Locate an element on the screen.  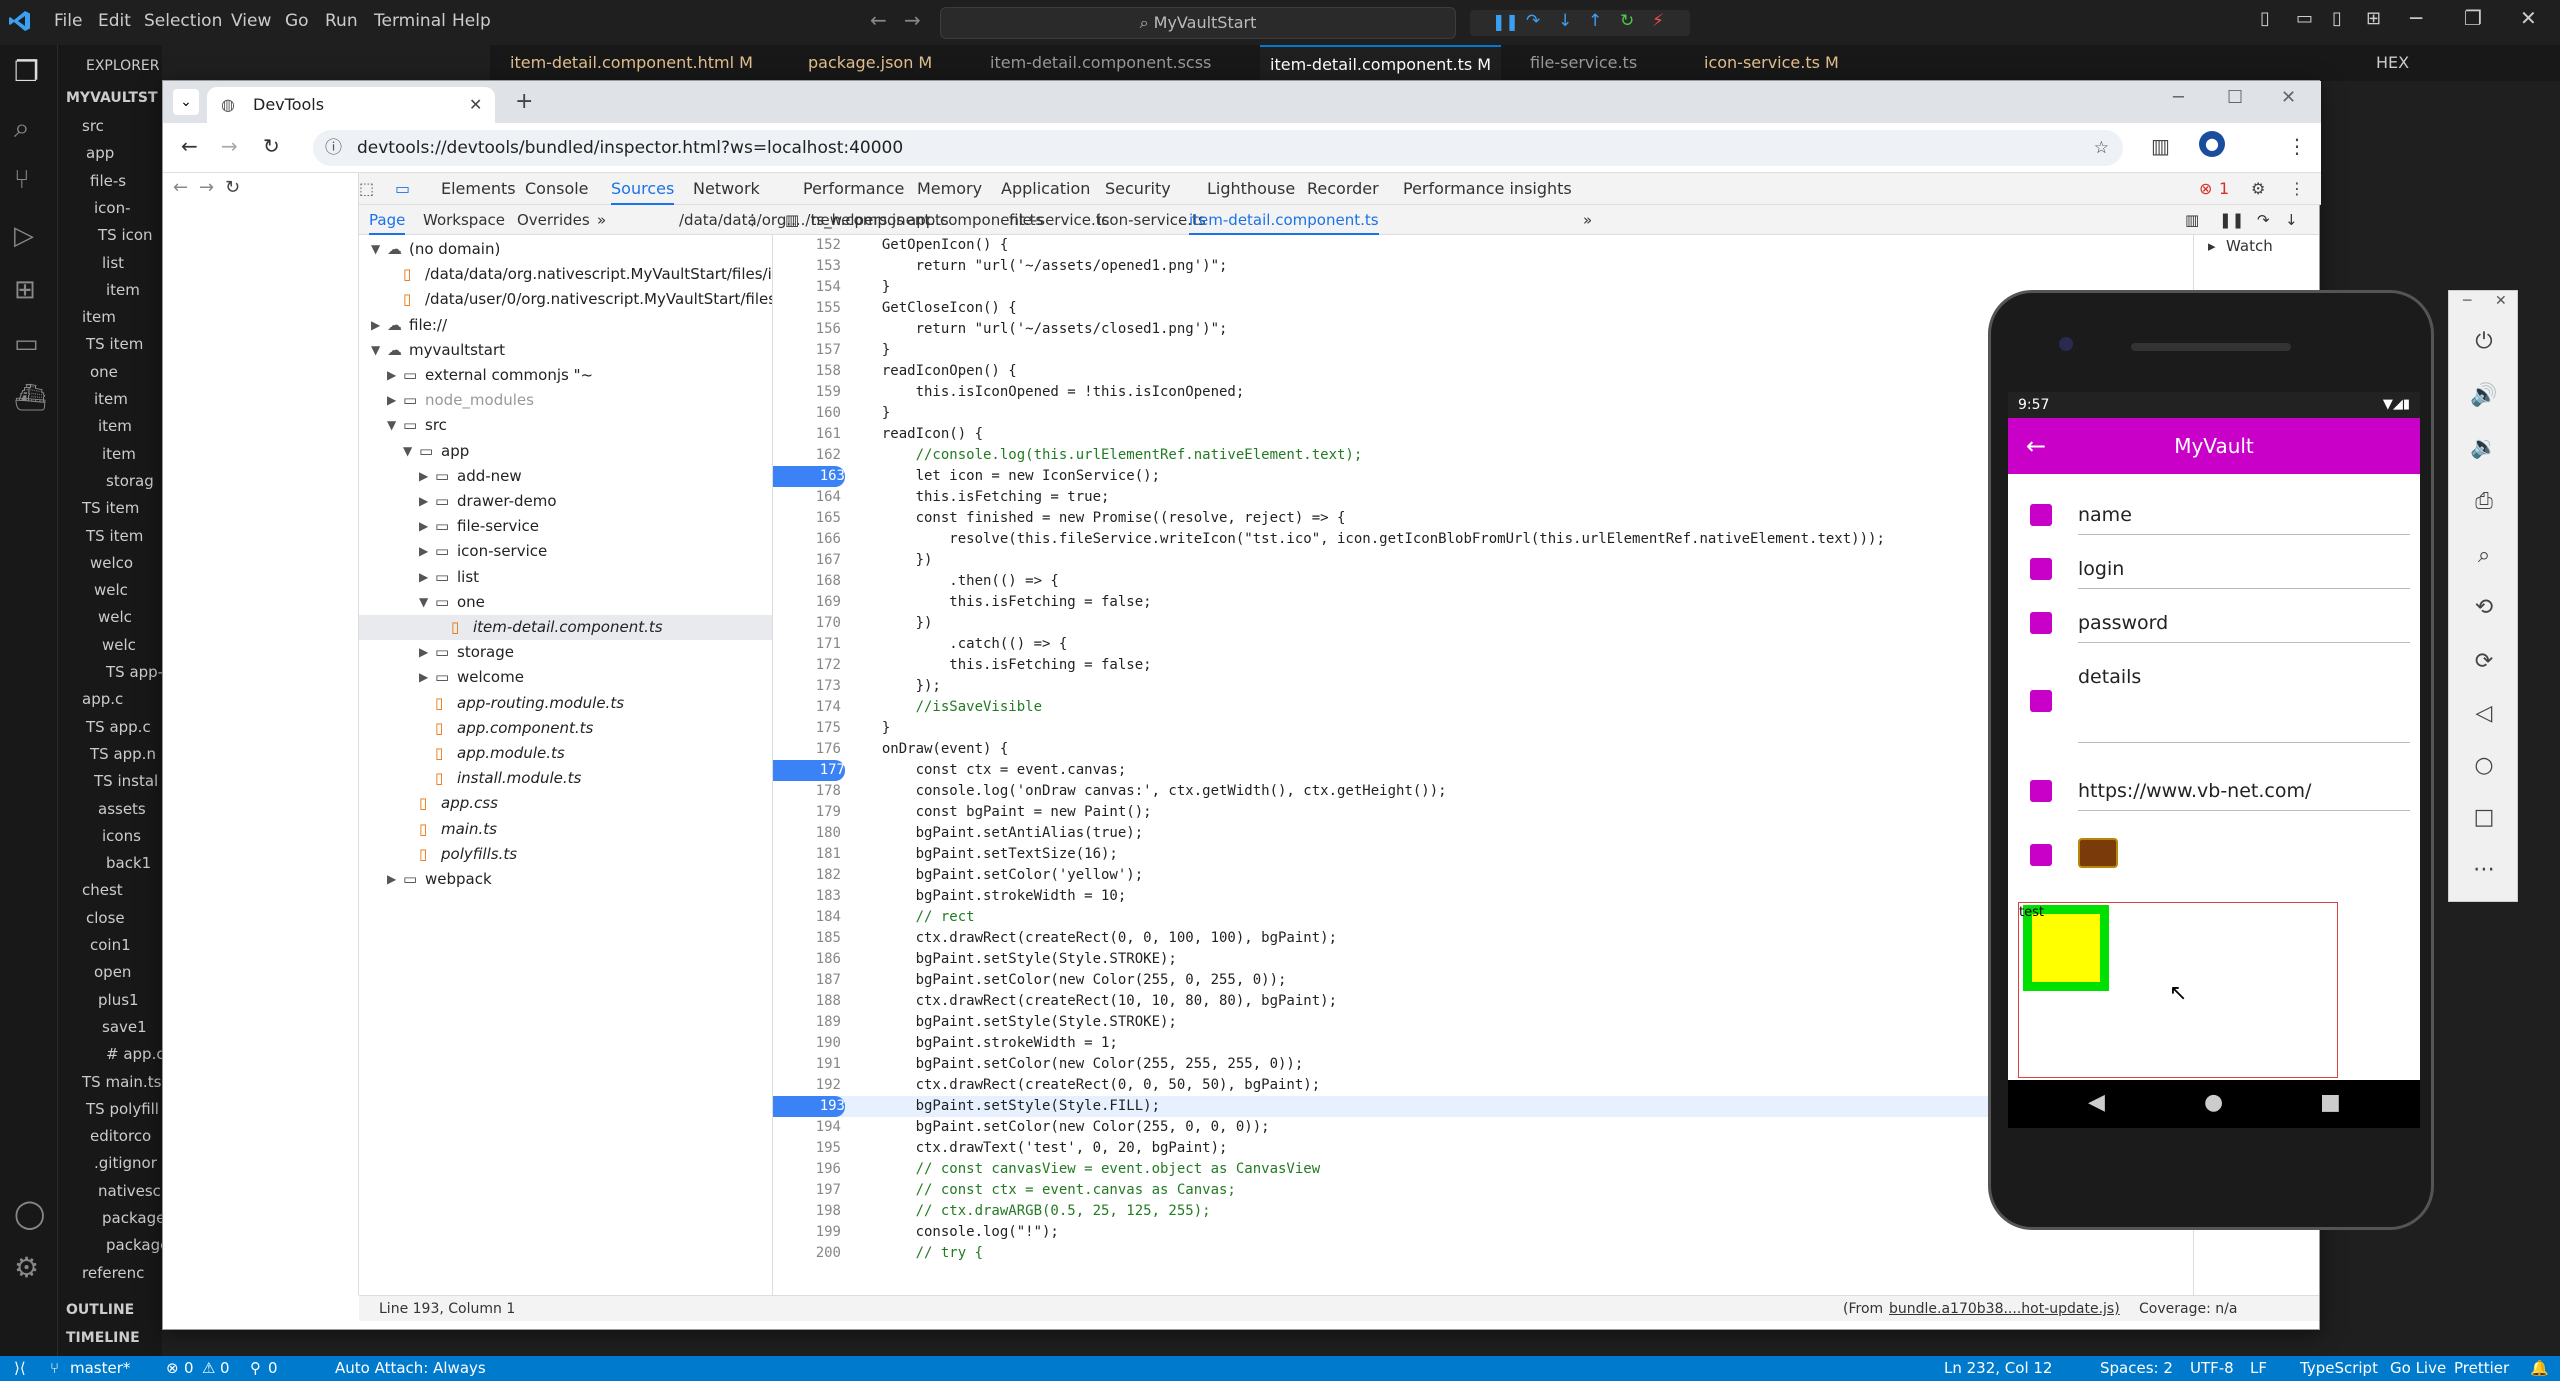
code-line: 171 .catch(() => { is located at coordinates (1483, 644).